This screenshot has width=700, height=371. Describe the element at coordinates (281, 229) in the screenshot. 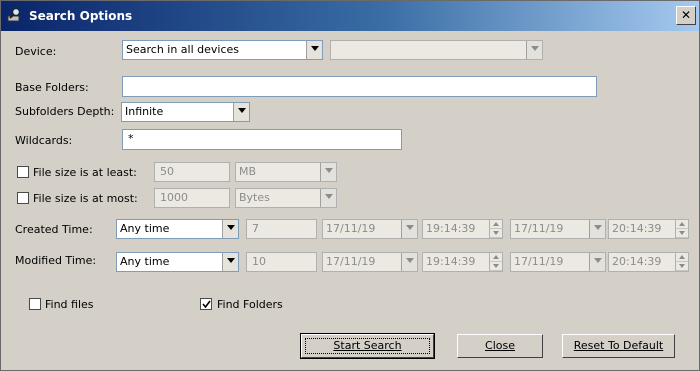

I see `created-time-count-input: 7` at that location.